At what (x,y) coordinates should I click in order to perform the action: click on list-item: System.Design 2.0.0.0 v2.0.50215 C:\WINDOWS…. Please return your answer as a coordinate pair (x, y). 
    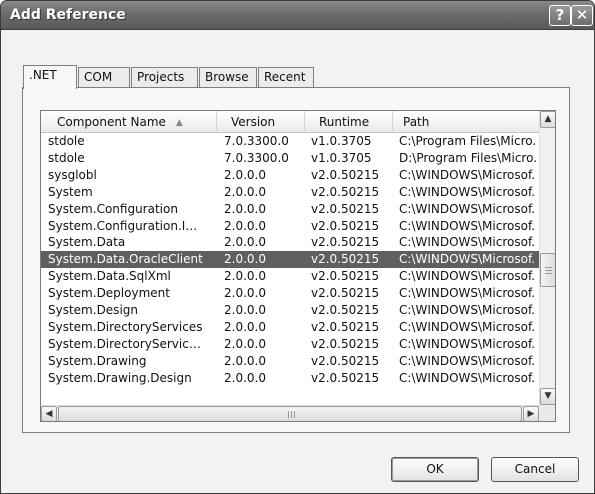
    Looking at the image, I should click on (290, 310).